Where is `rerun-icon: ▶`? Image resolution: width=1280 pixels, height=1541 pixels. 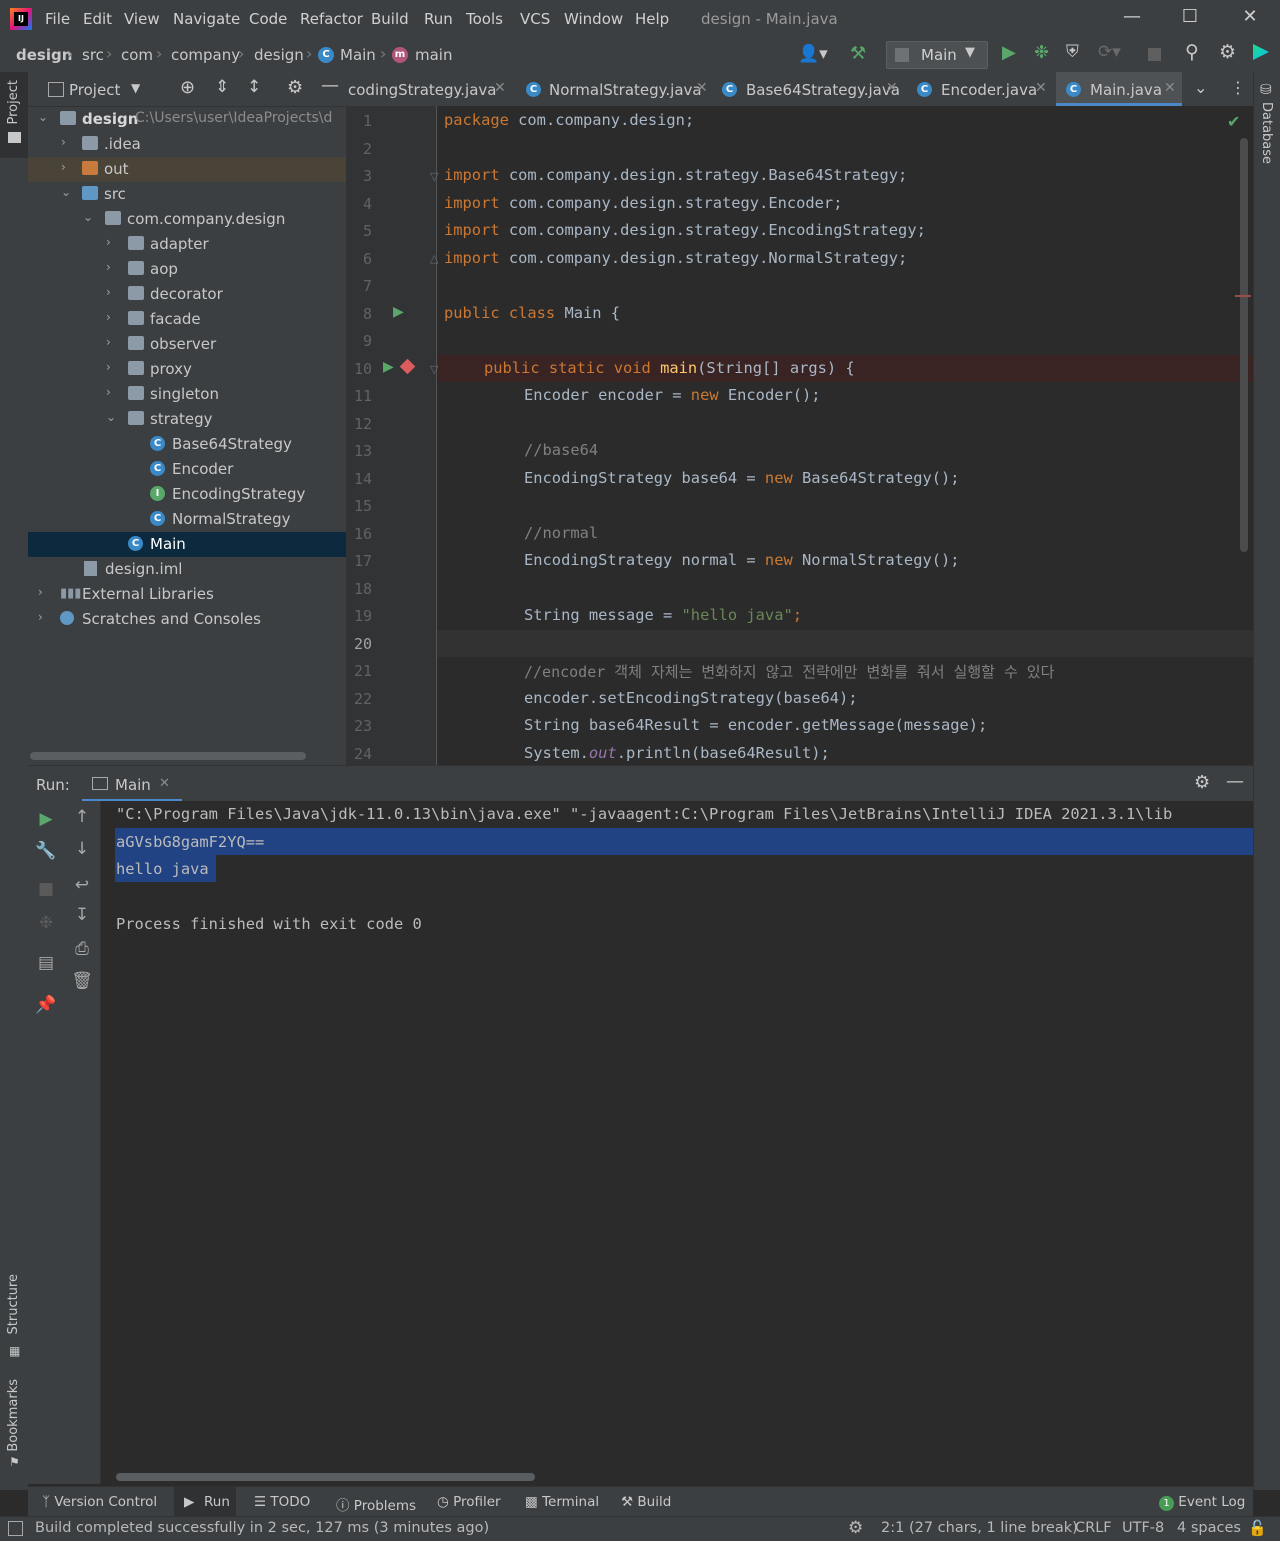 rerun-icon: ▶ is located at coordinates (46, 819).